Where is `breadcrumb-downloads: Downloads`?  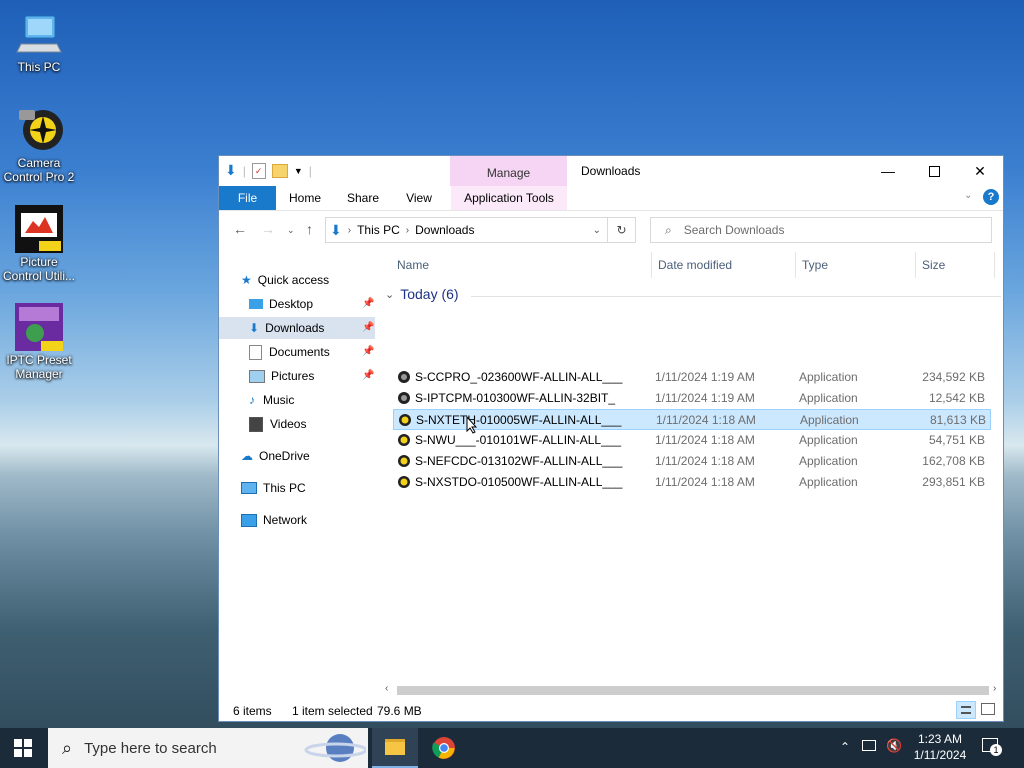
breadcrumb-downloads: Downloads is located at coordinates (444, 230).